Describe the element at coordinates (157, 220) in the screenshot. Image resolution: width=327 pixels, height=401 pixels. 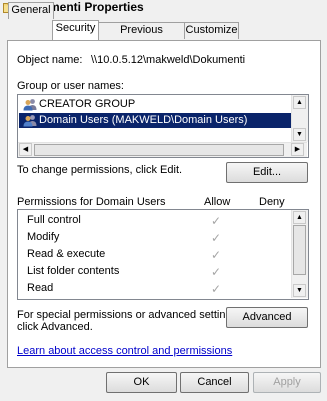
I see `permission-row-full-control: Full control ✓` at that location.